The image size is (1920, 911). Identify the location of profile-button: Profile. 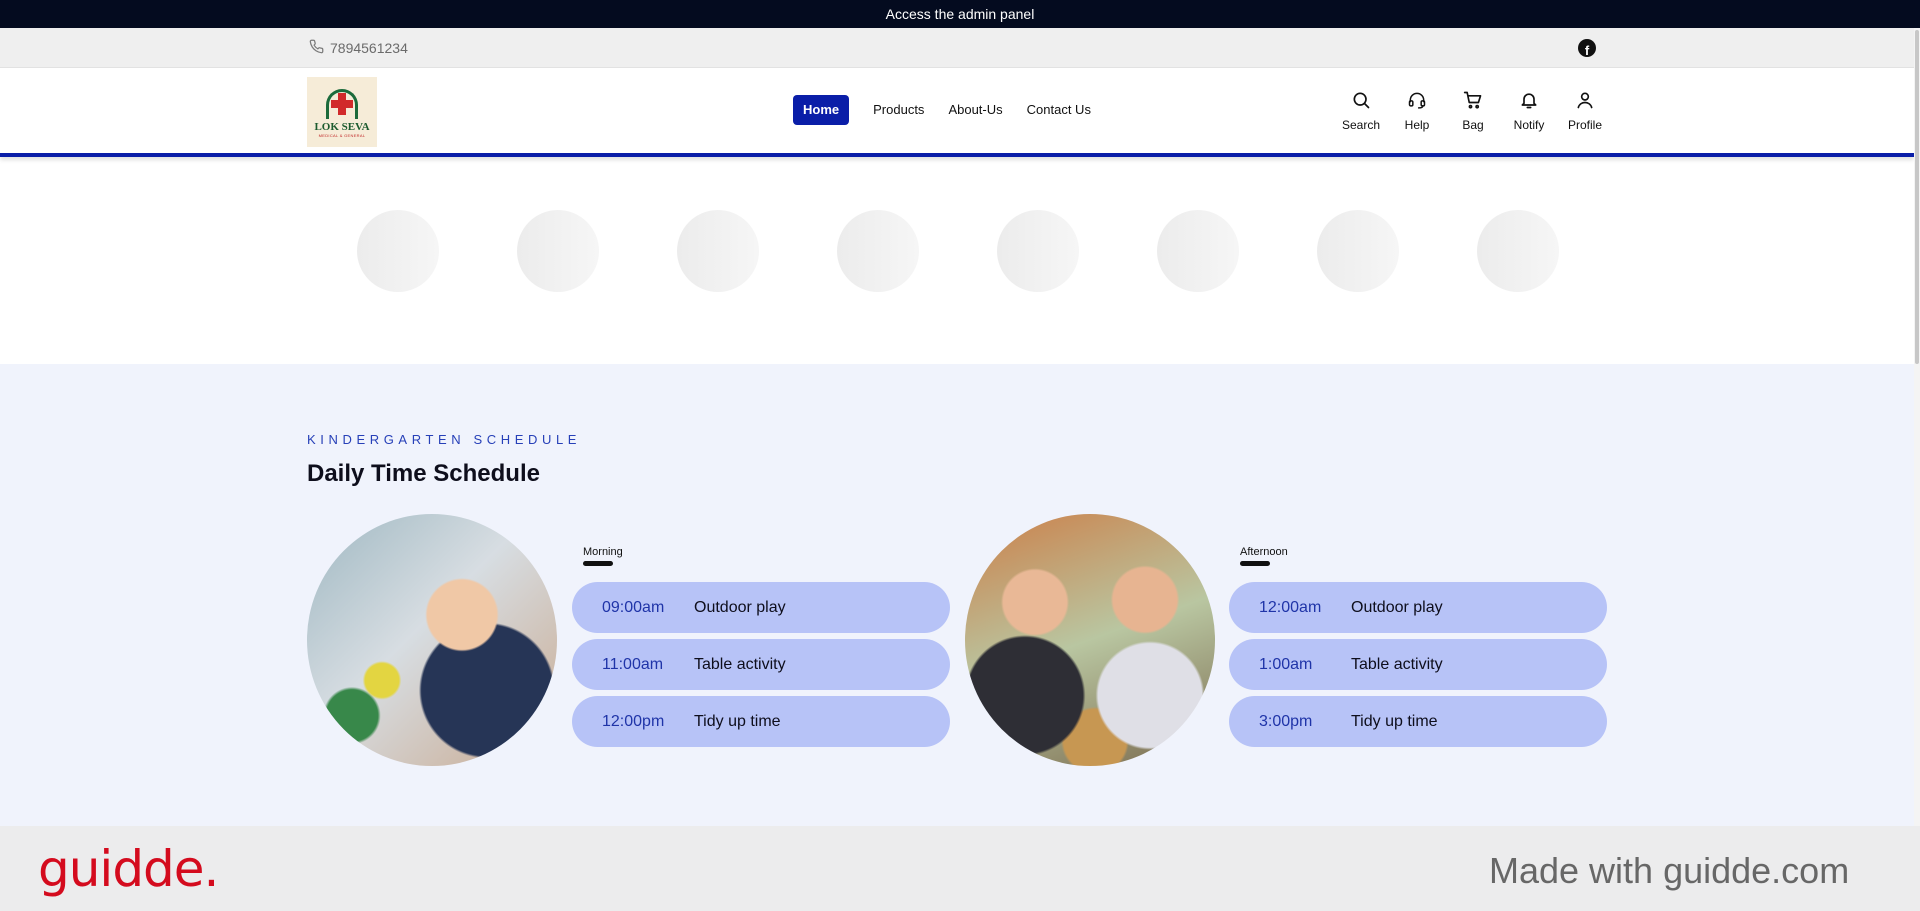
(1585, 111).